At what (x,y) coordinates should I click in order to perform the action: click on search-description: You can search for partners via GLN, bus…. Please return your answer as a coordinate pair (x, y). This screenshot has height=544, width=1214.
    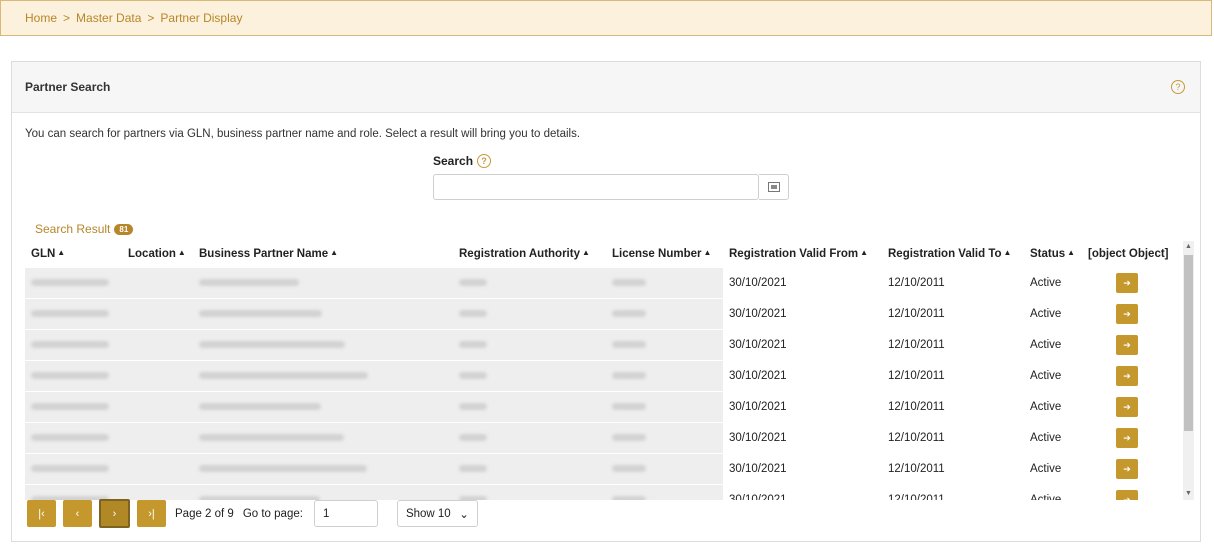
    Looking at the image, I should click on (303, 134).